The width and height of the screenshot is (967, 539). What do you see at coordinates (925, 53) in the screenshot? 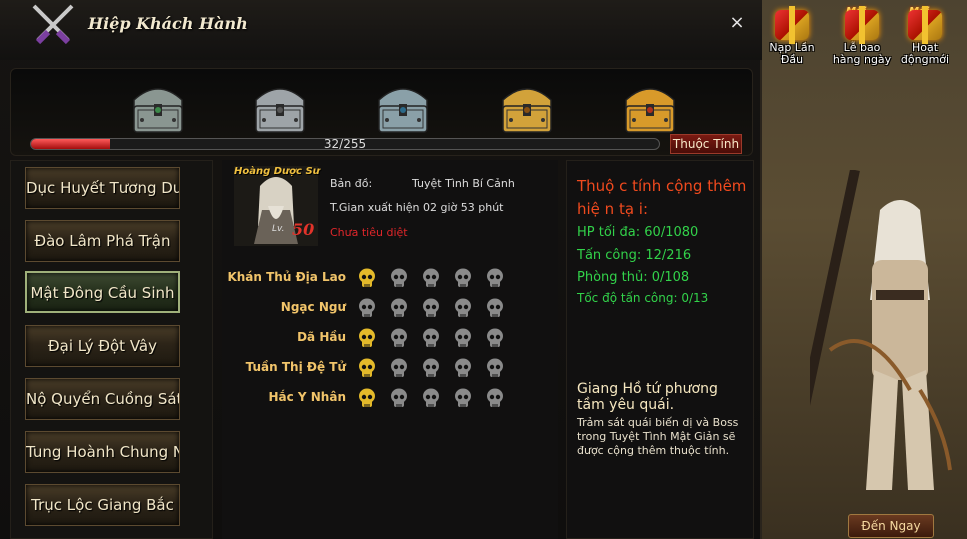
I see `hud-icon-label: Hoạt độngmới` at bounding box center [925, 53].